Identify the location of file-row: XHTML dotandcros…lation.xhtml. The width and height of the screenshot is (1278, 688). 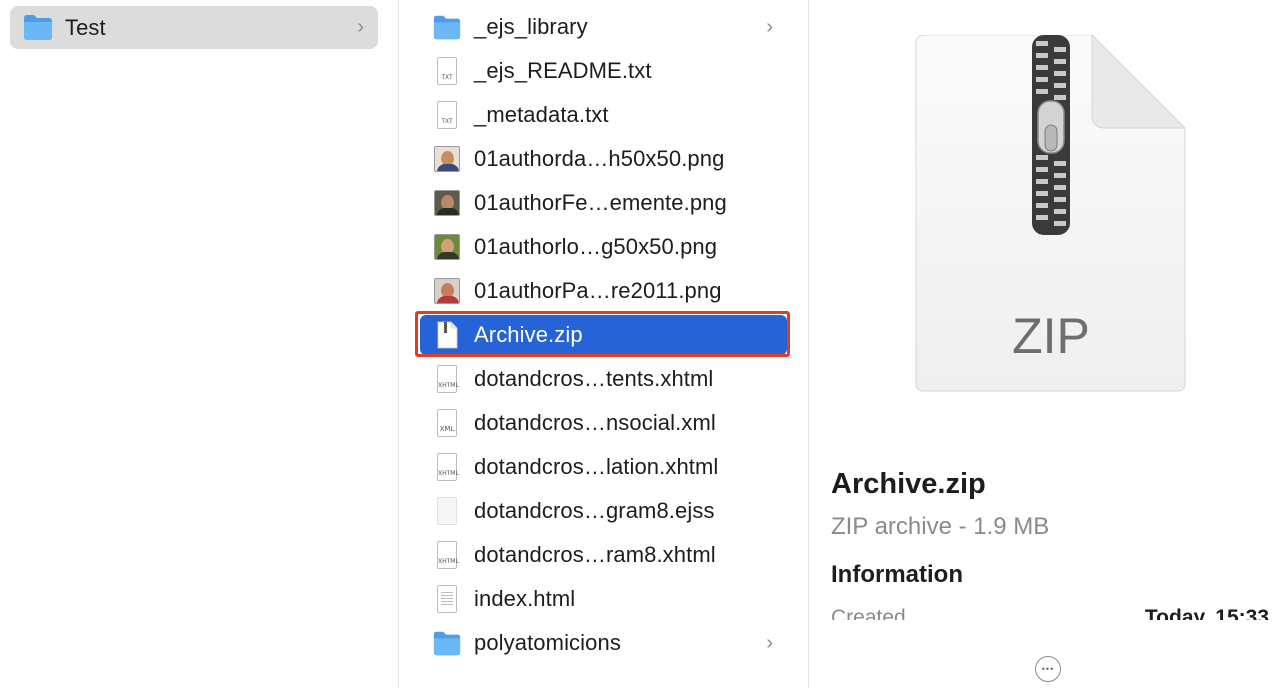
(603, 467).